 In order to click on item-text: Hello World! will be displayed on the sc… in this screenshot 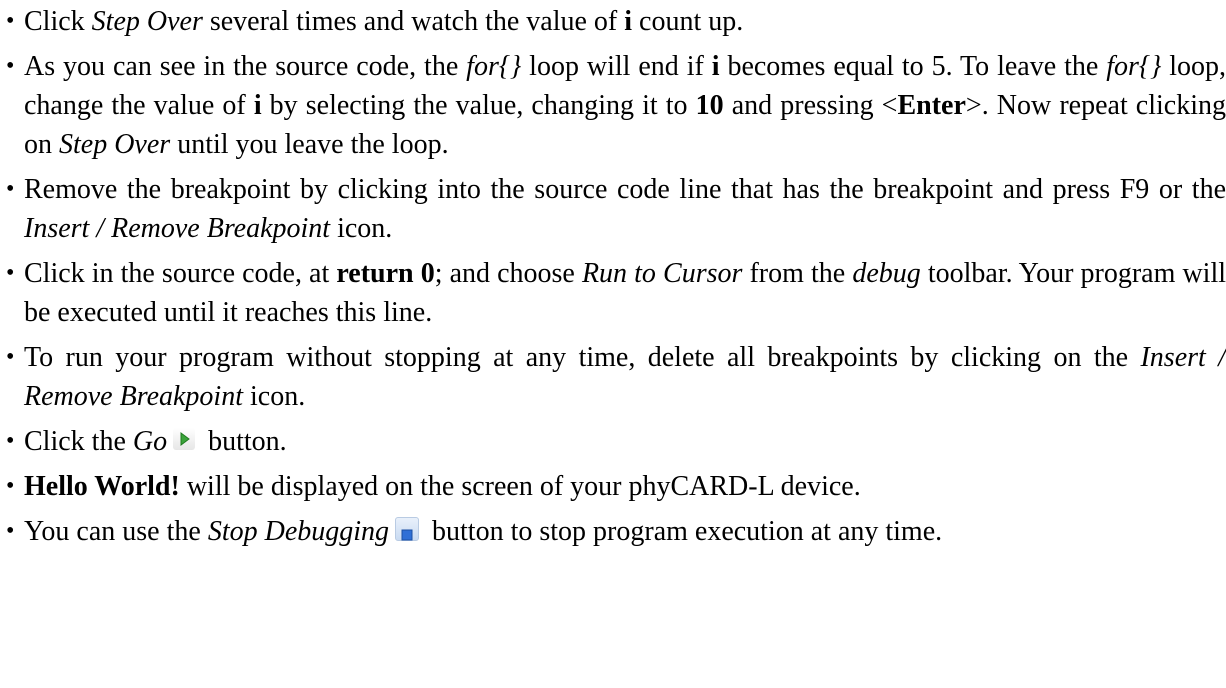, I will do `click(442, 486)`.